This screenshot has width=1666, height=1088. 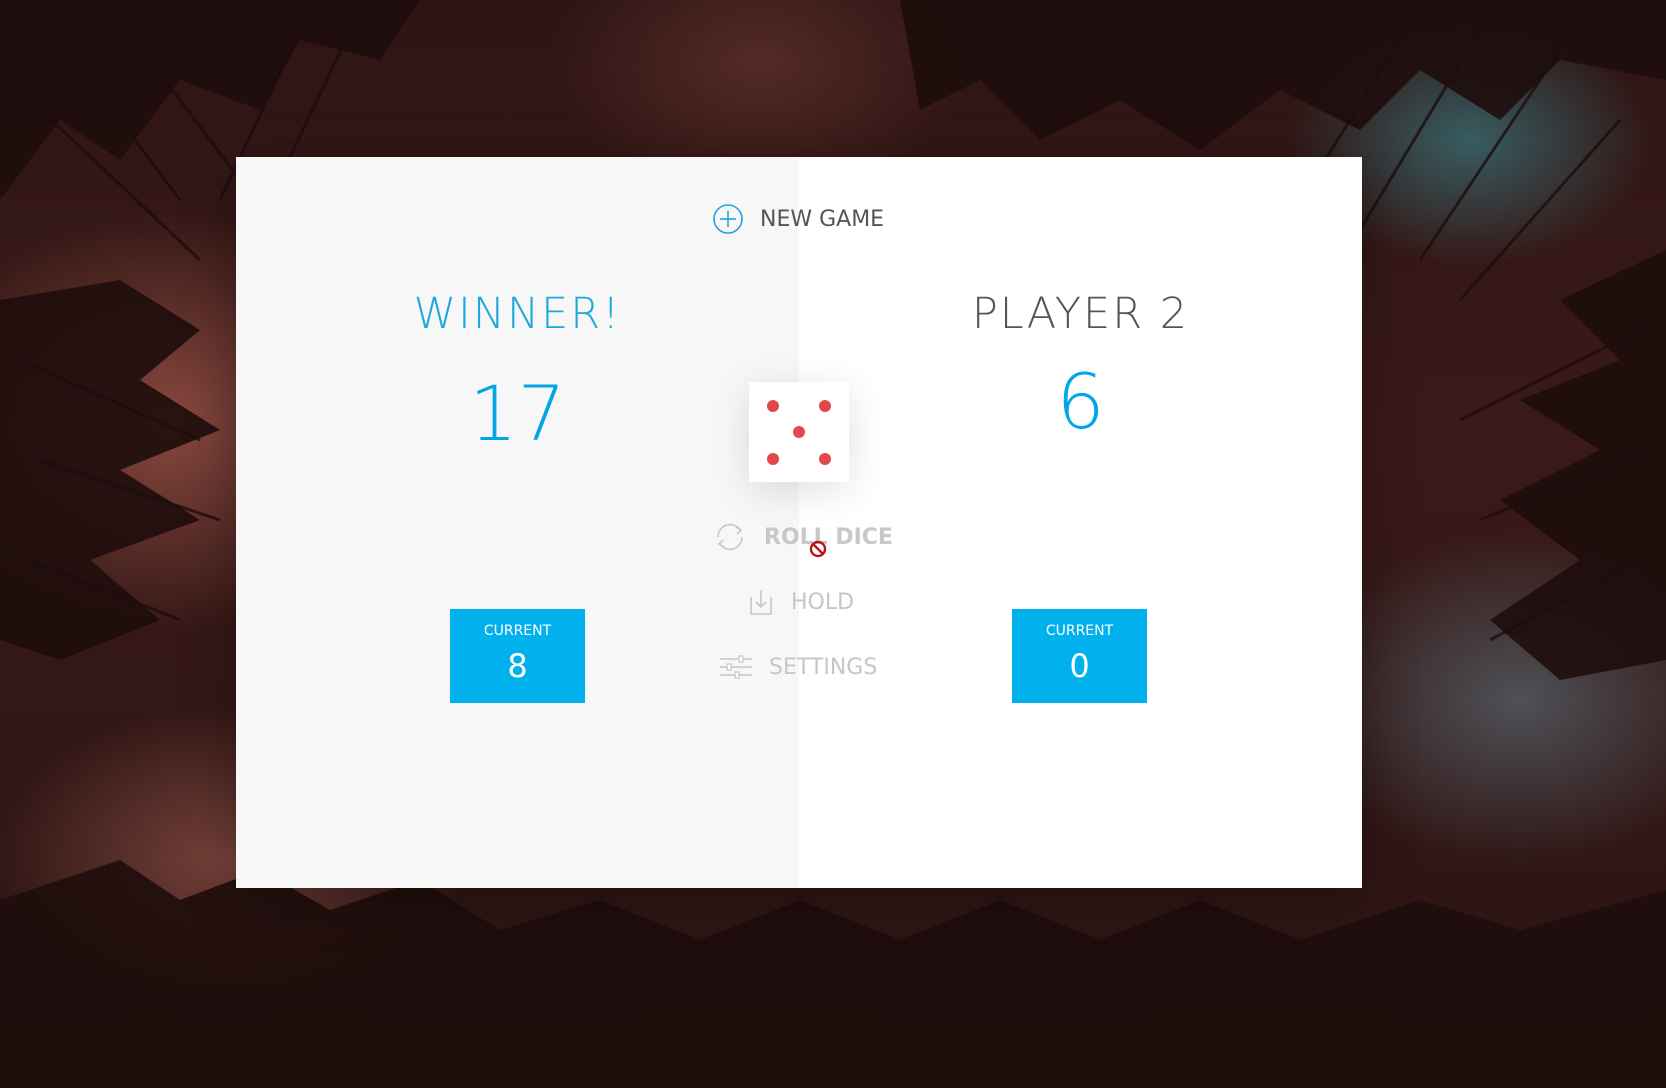 I want to click on player-2-current-value: 0, so click(x=1079, y=666).